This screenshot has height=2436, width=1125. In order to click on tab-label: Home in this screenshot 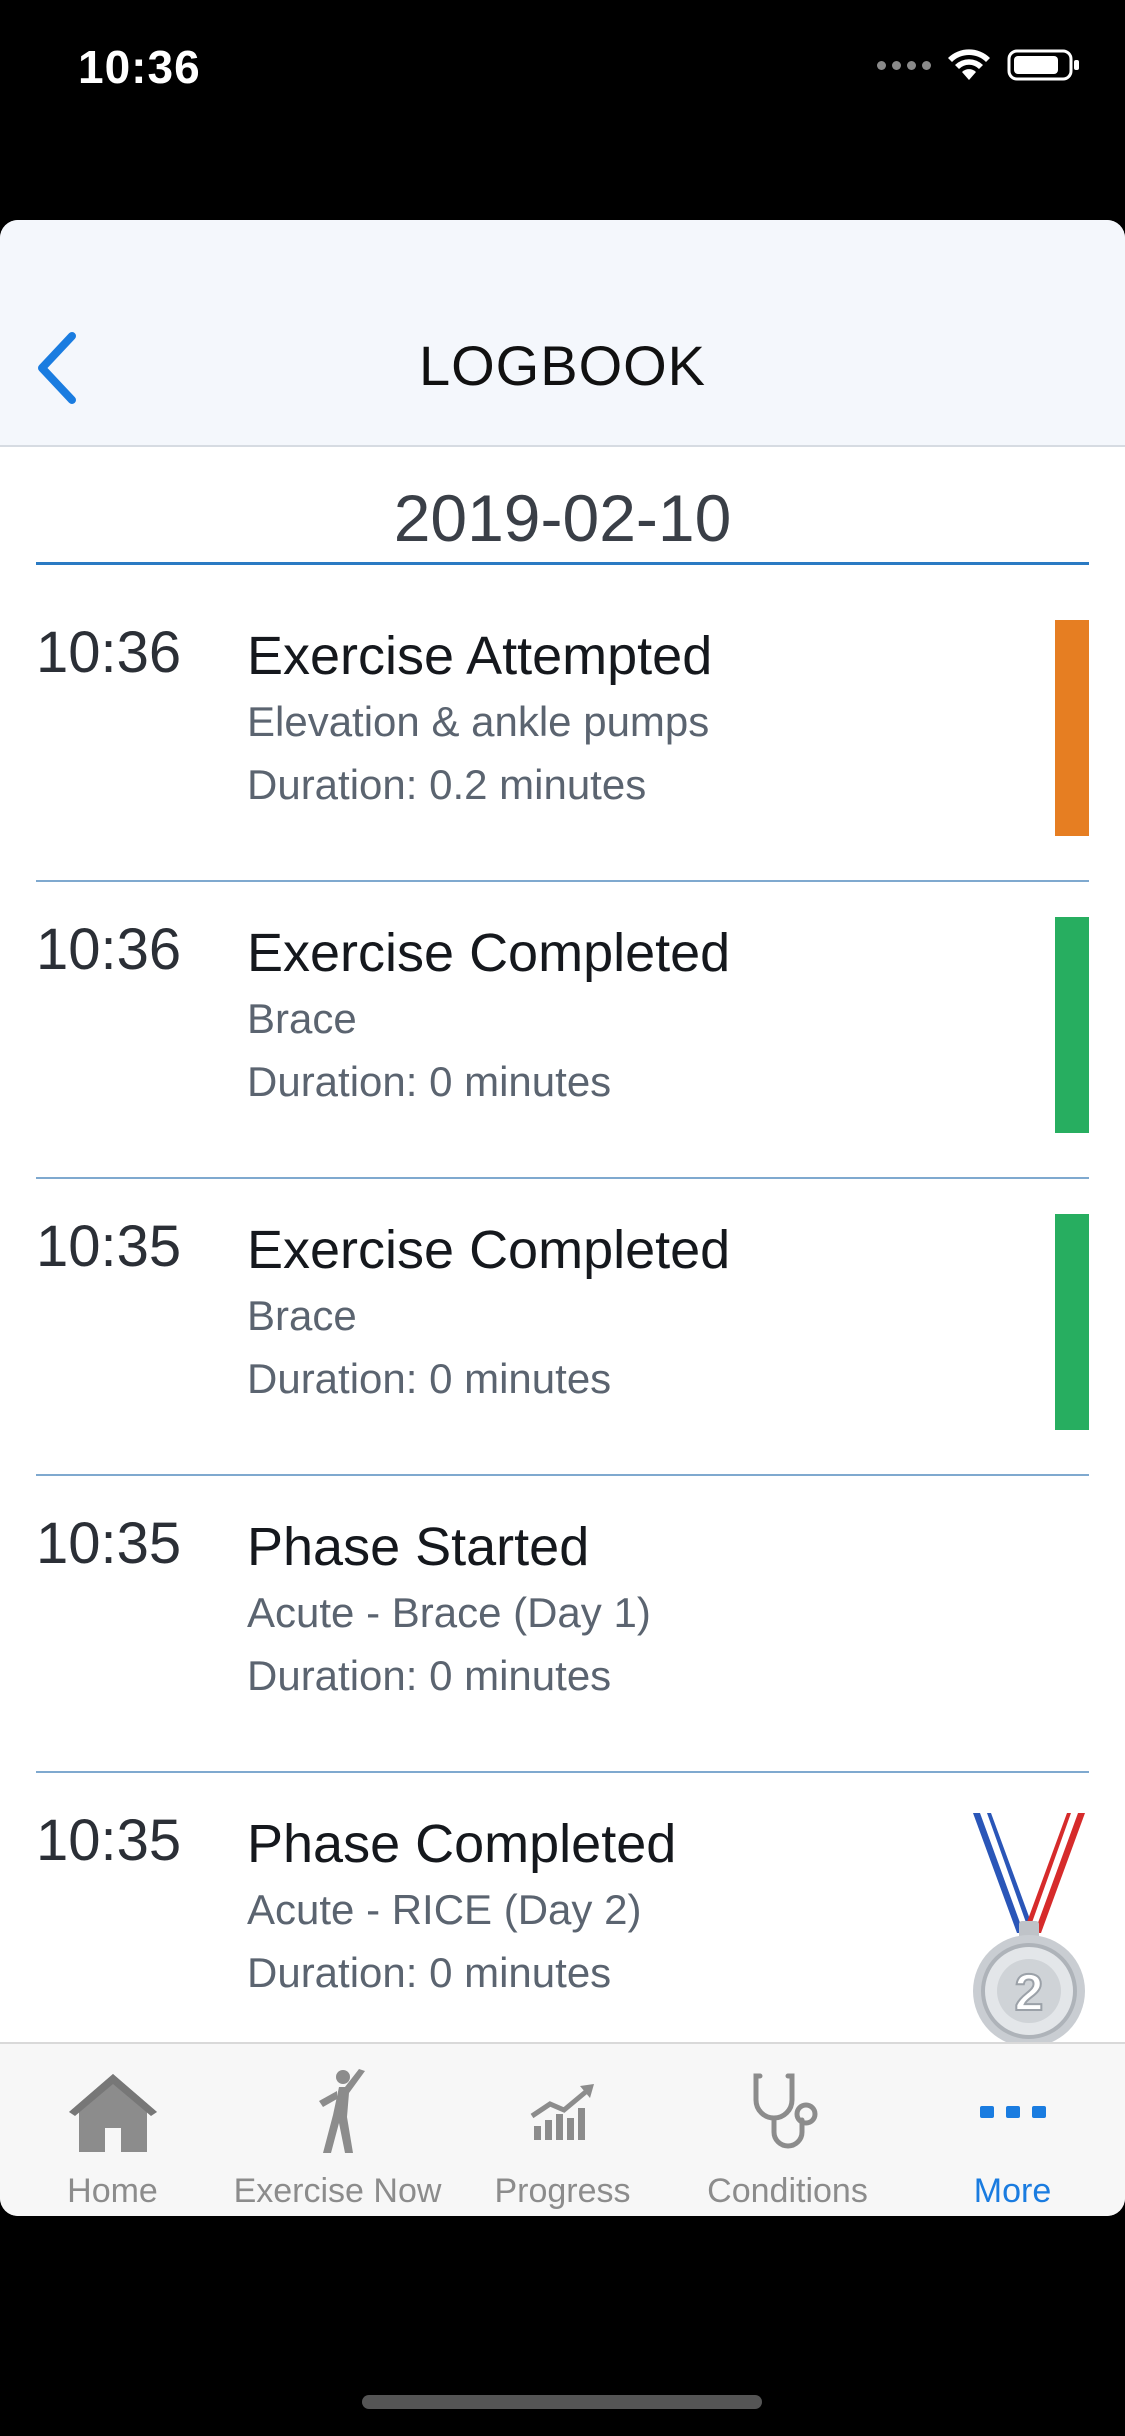, I will do `click(112, 2191)`.